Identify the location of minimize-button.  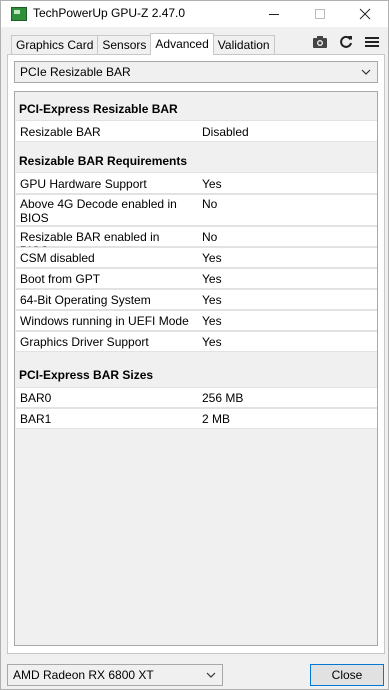
(274, 14).